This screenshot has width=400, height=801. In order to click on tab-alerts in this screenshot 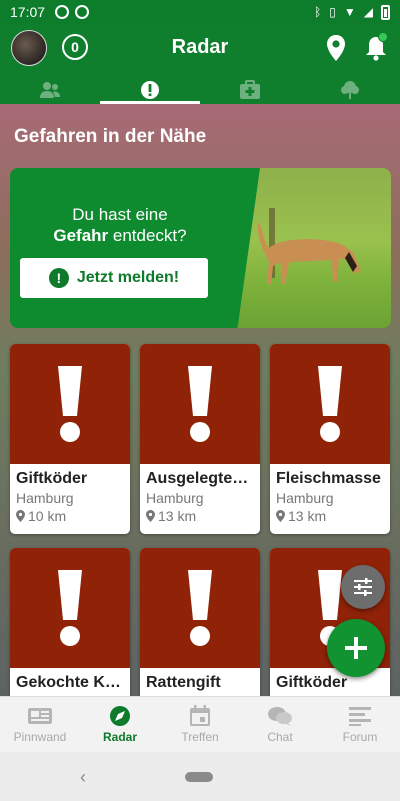, I will do `click(150, 90)`.